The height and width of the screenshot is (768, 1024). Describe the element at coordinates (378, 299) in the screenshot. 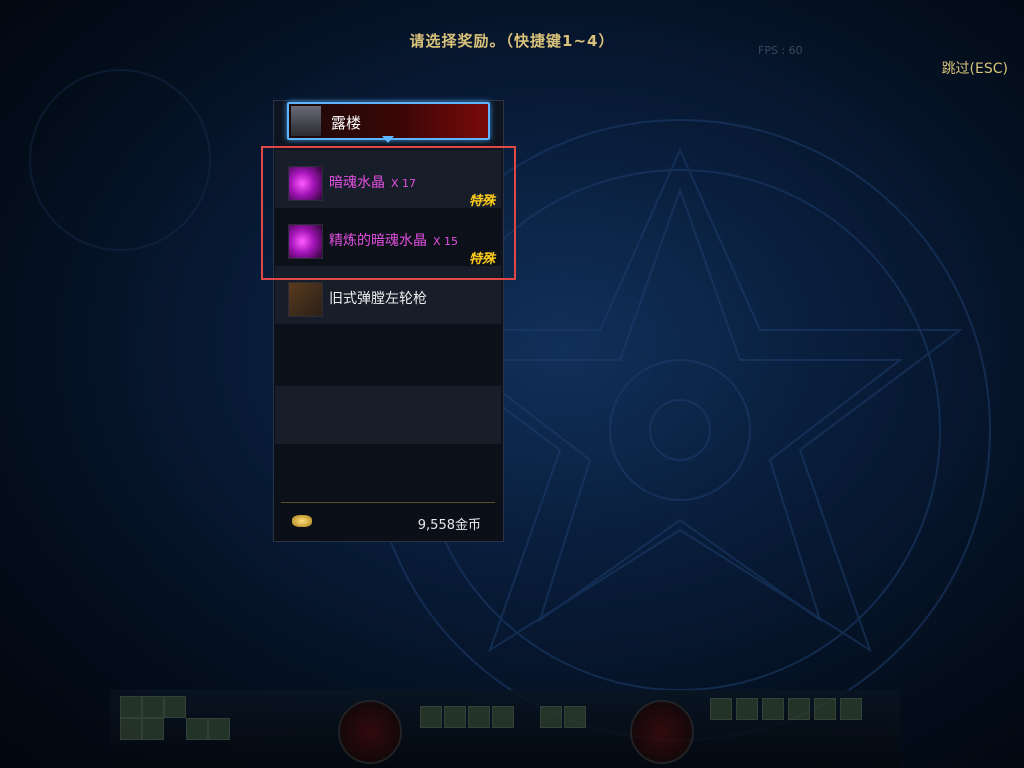

I see `reward-name: 旧式弹膛左轮枪` at that location.